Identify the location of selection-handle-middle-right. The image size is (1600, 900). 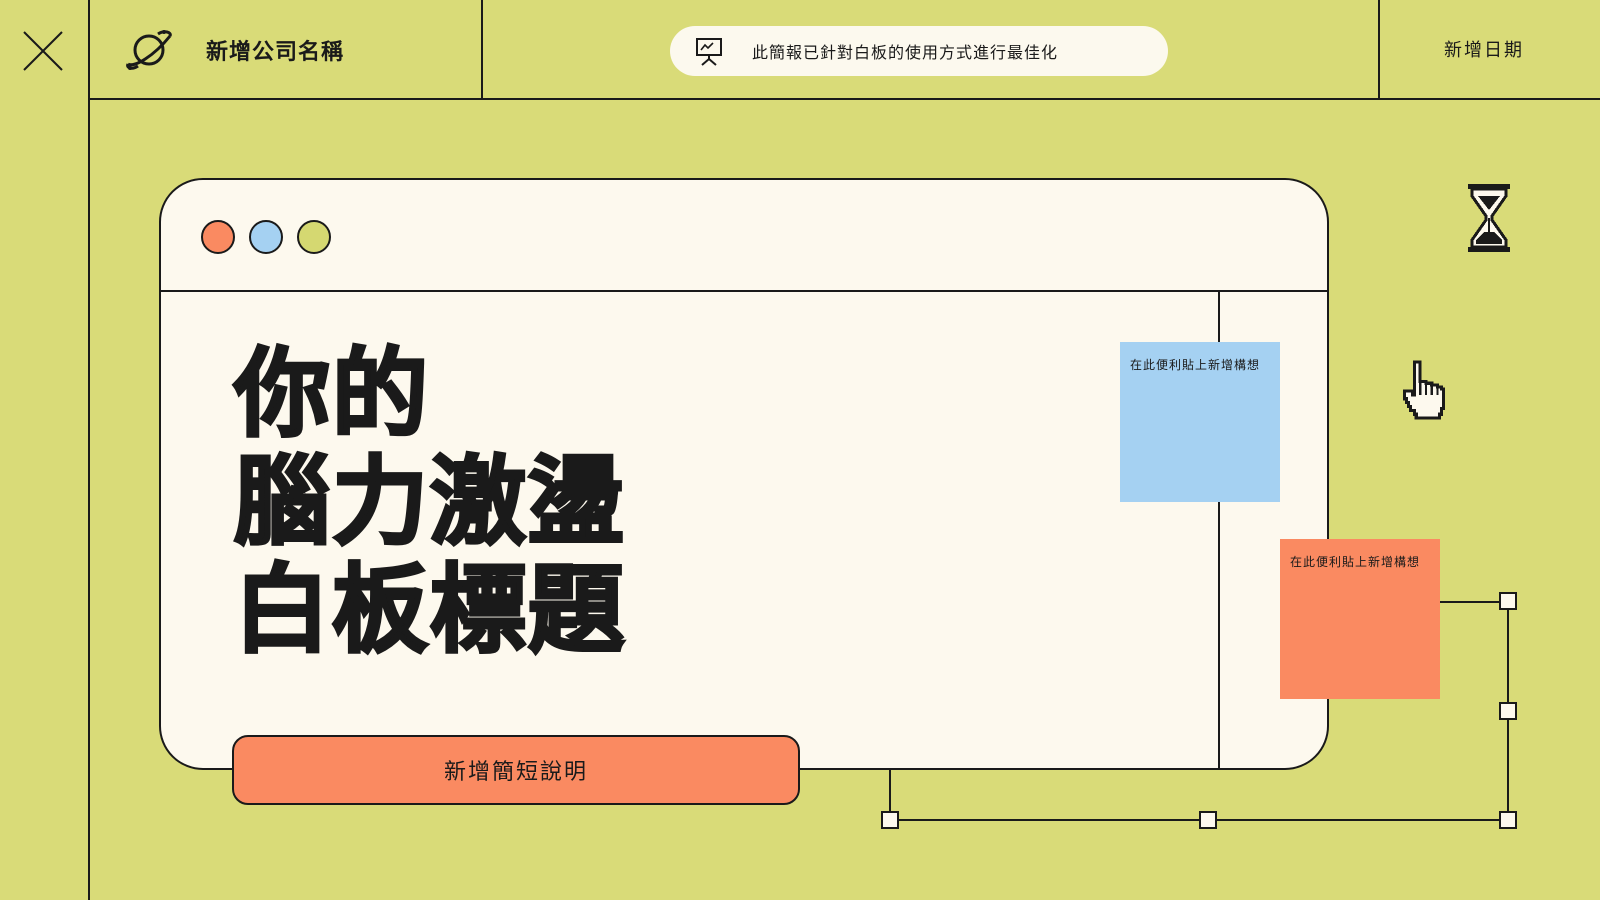
(1508, 711).